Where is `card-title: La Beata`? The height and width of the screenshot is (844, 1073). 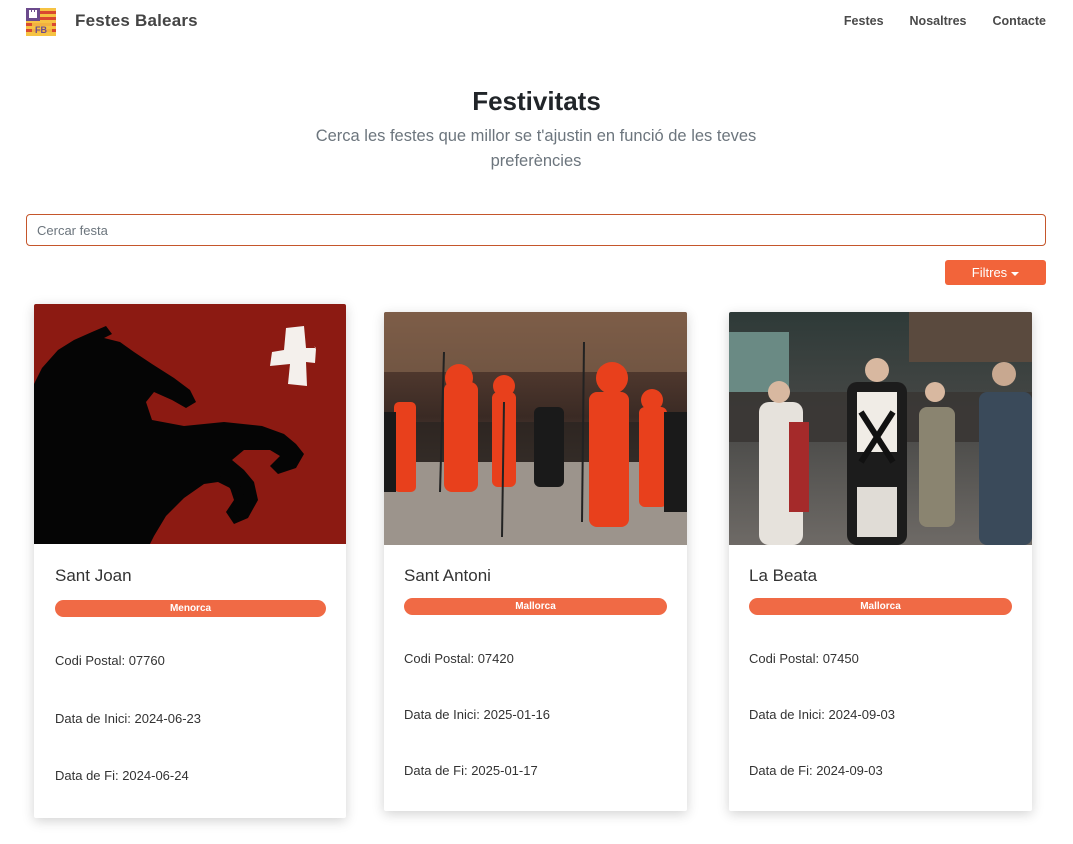 card-title: La Beata is located at coordinates (783, 576).